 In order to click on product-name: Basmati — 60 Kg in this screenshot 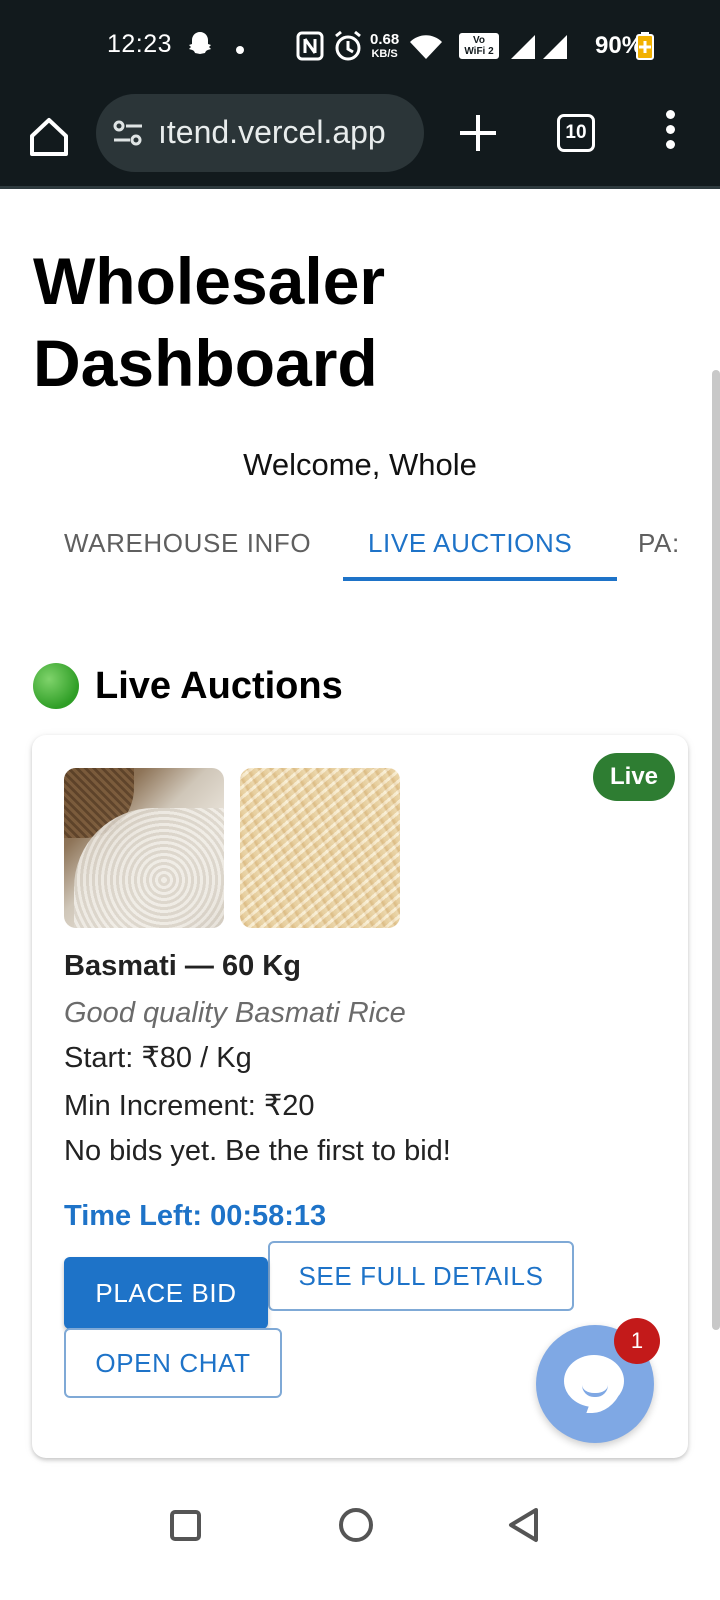, I will do `click(182, 966)`.